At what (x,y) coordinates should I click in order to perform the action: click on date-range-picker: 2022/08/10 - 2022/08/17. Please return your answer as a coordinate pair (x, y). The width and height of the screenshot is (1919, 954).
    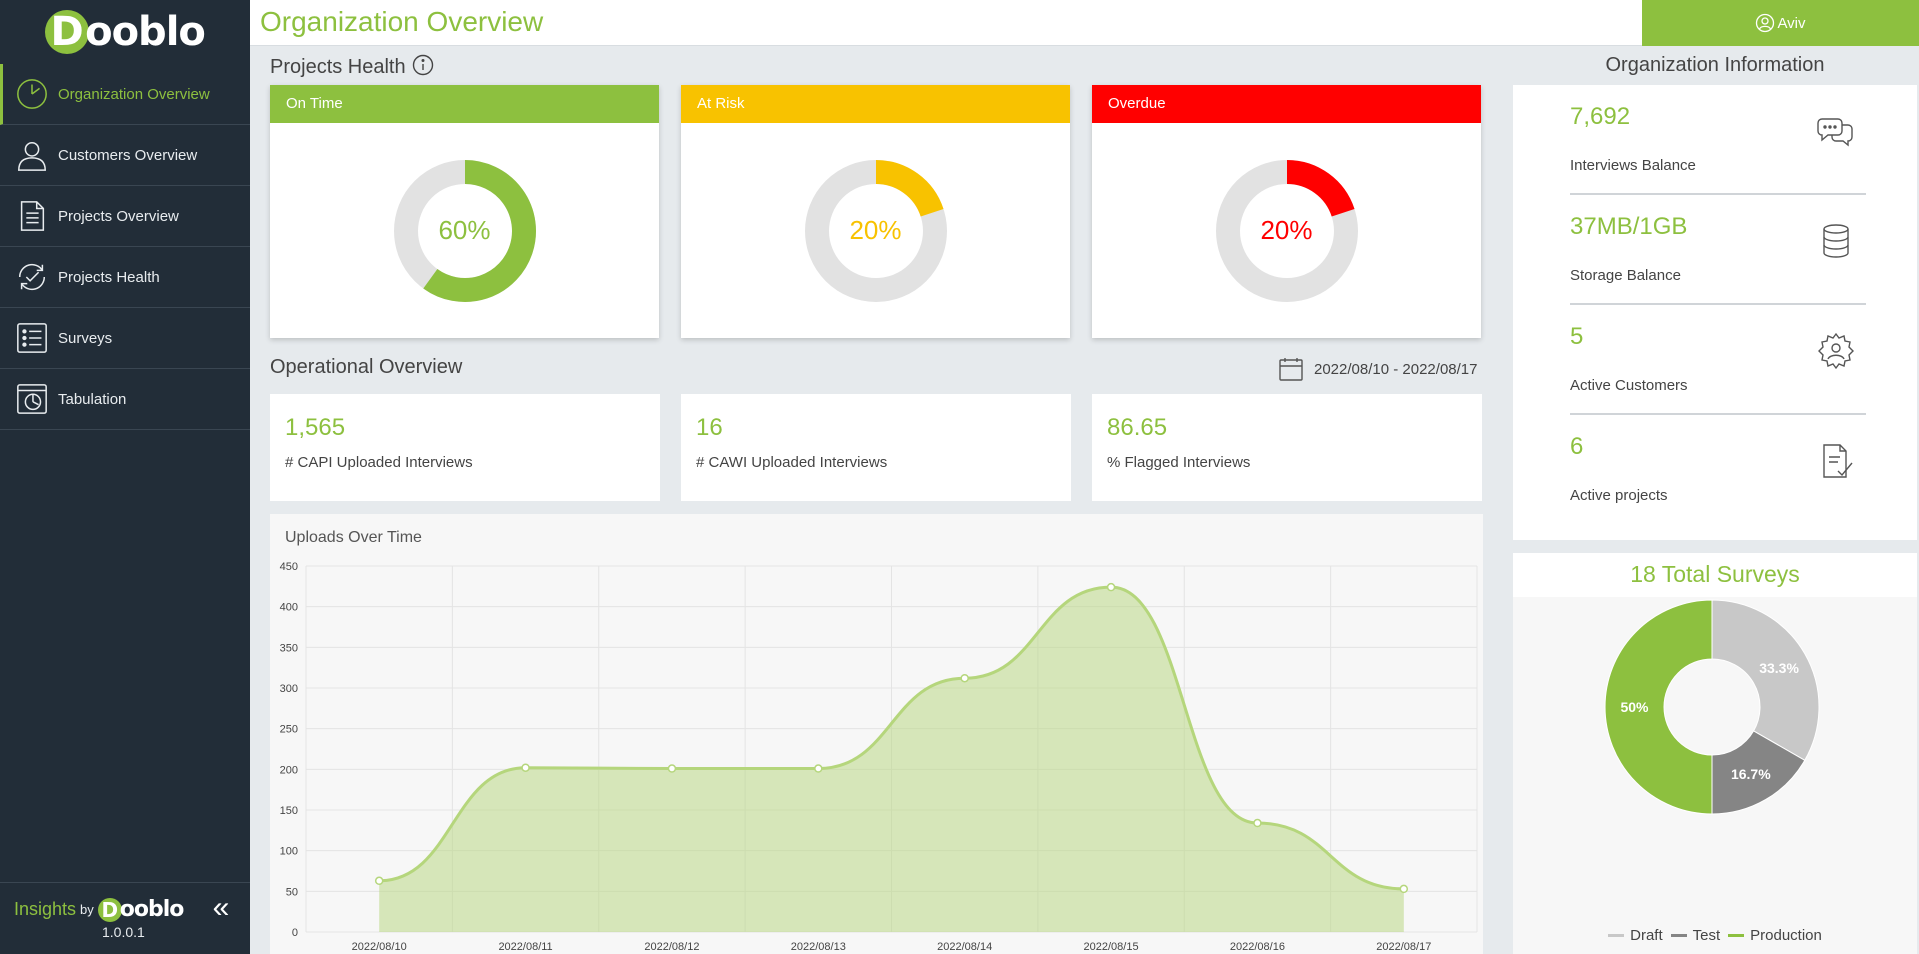
    Looking at the image, I should click on (1377, 369).